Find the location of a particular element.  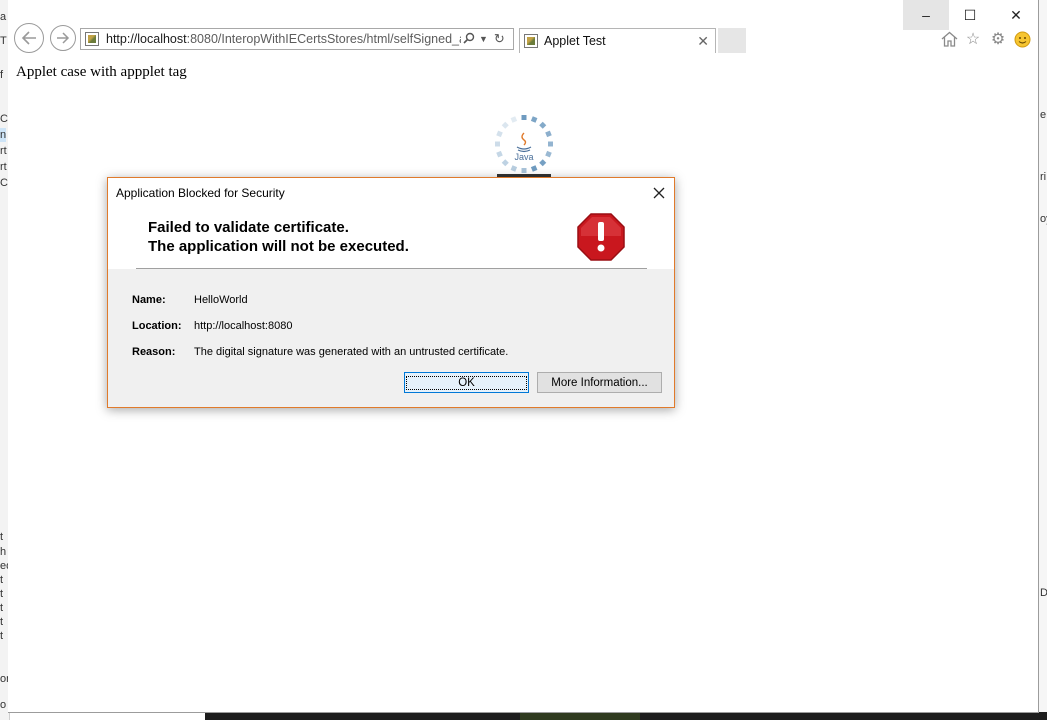

maximize-button: ☐ is located at coordinates (970, 15).